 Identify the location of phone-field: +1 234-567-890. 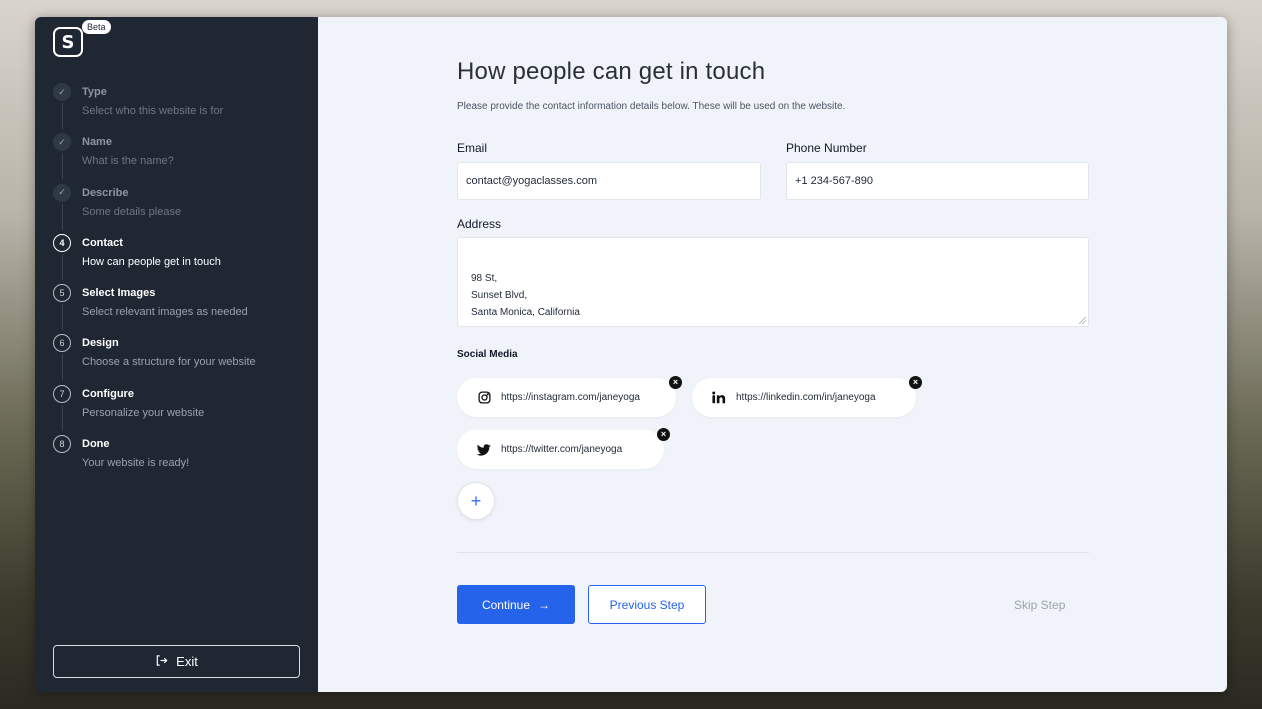
(937, 181).